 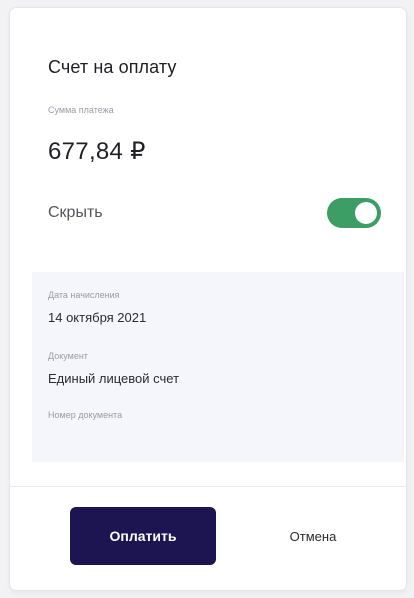 I want to click on footer-divider, so click(x=208, y=486).